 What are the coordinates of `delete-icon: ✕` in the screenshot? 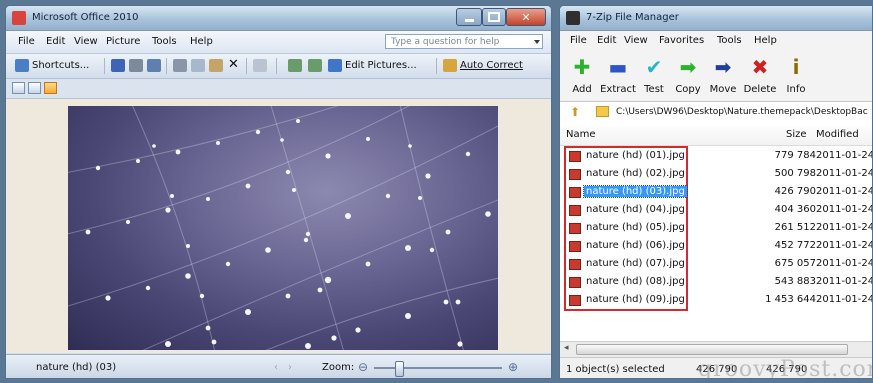 It's located at (233, 64).